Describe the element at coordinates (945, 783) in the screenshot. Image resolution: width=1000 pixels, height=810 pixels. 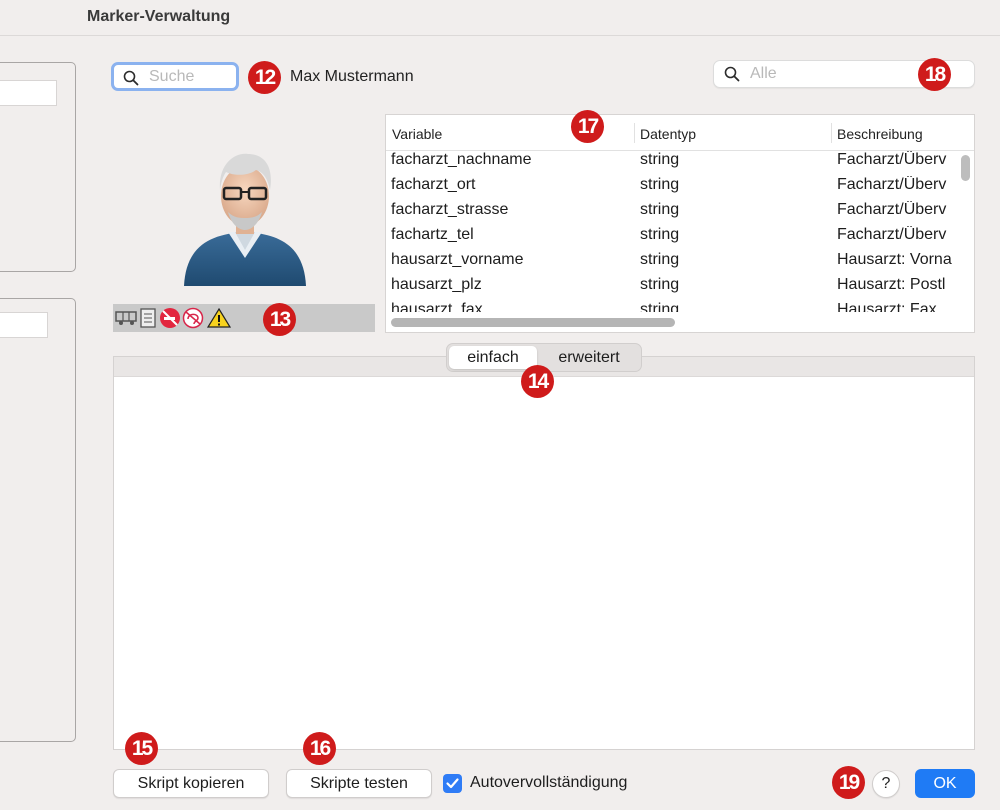
I see `ok-button: OK` at that location.